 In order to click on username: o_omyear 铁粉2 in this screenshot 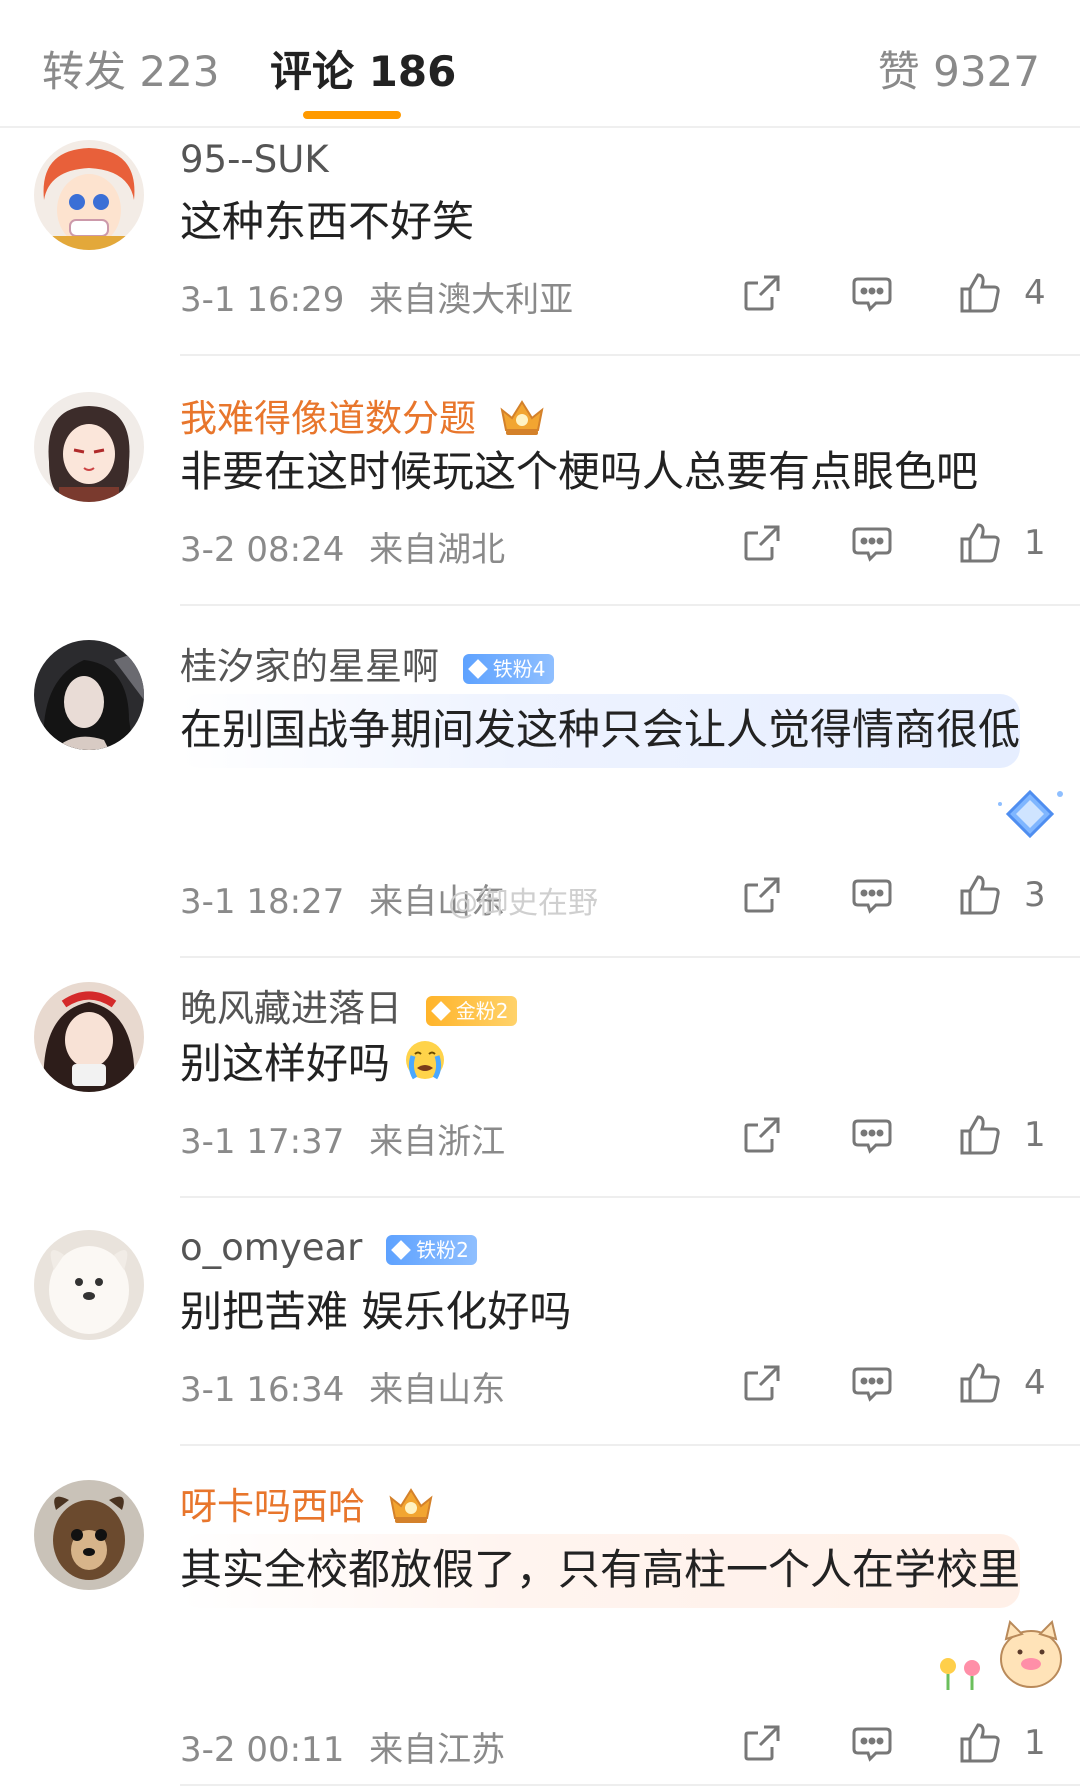, I will do `click(328, 1247)`.